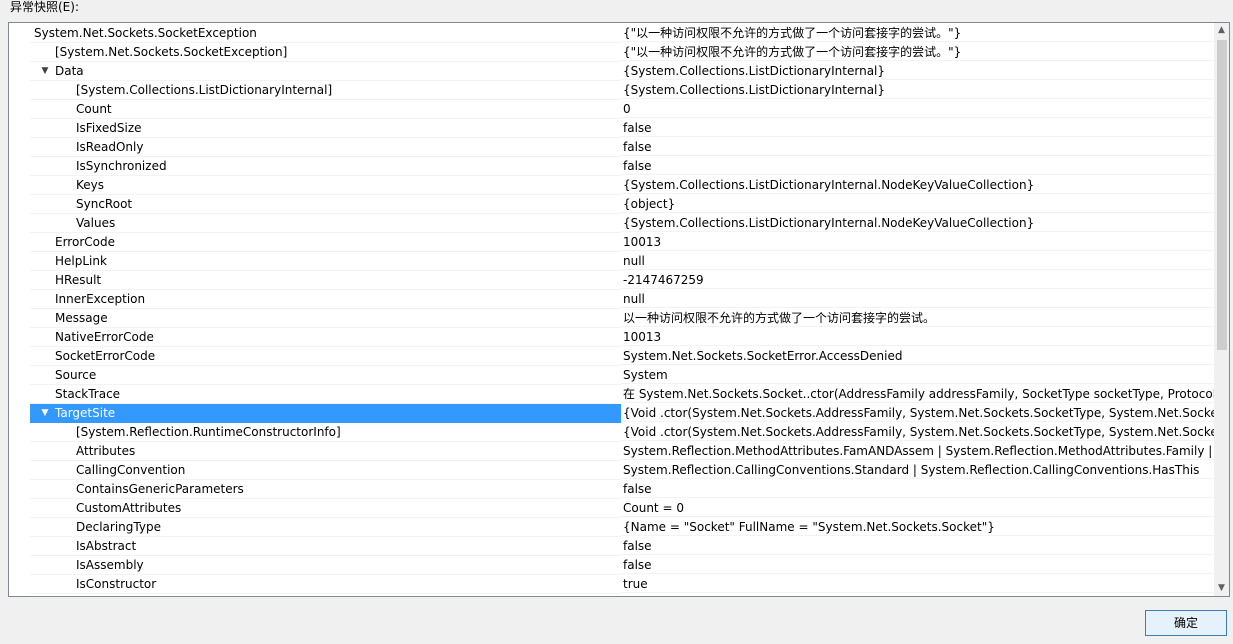  I want to click on tree-row-name-cell: IsFixedSize, so click(325, 128).